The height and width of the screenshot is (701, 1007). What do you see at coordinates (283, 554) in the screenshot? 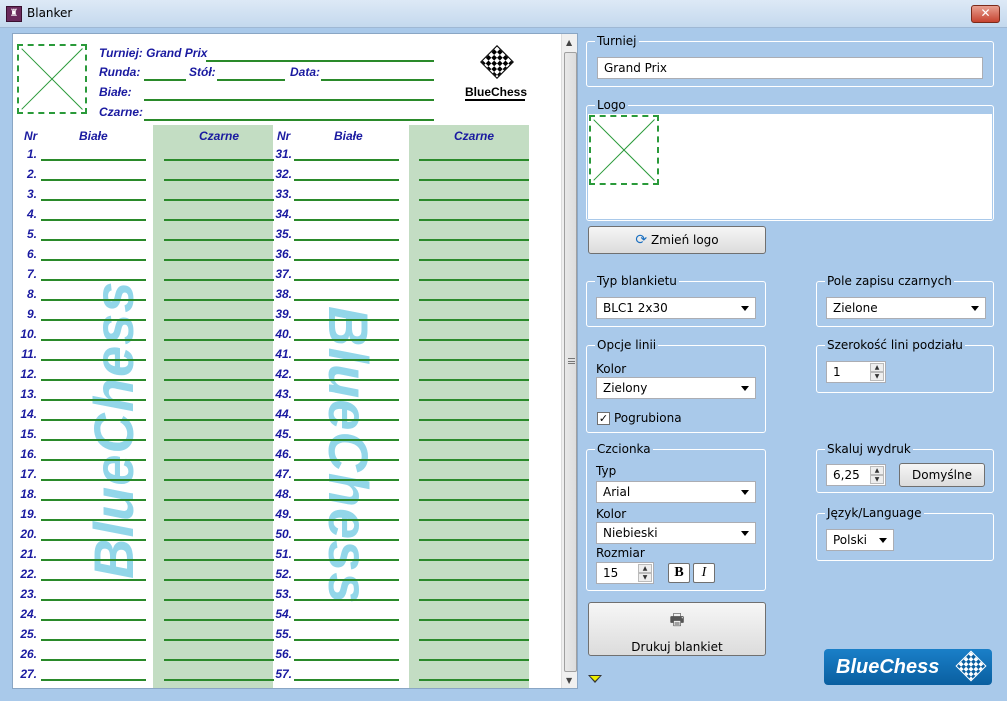
I see `row-number: 51.` at bounding box center [283, 554].